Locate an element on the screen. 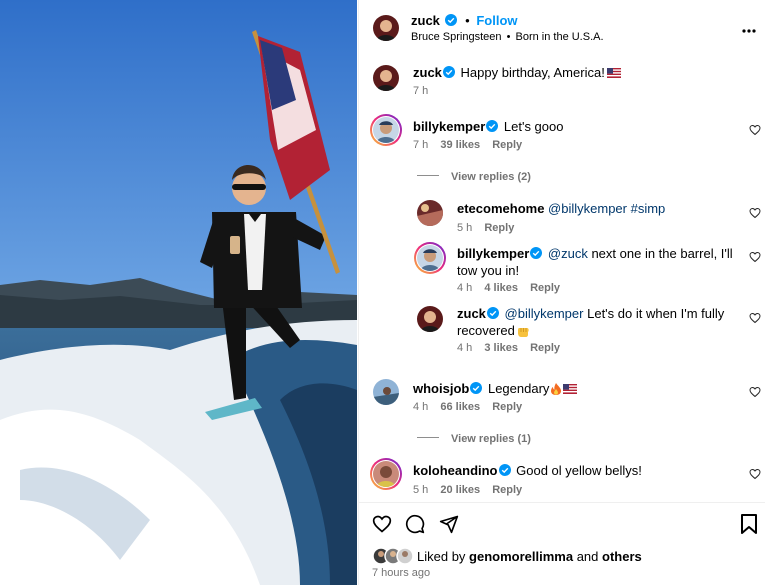 This screenshot has height=585, width=765. comment-text: Good ol yellow bellys! is located at coordinates (579, 470).